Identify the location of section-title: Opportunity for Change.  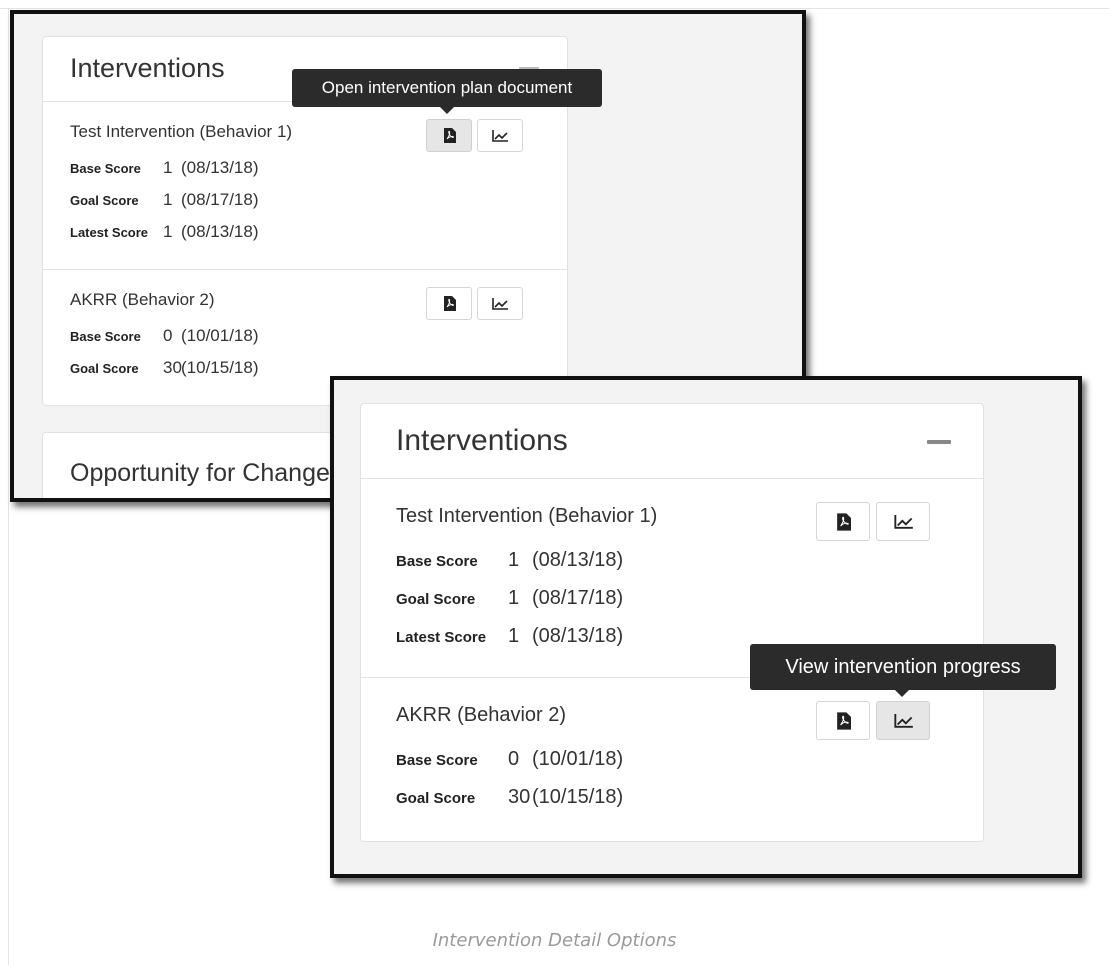
(200, 473).